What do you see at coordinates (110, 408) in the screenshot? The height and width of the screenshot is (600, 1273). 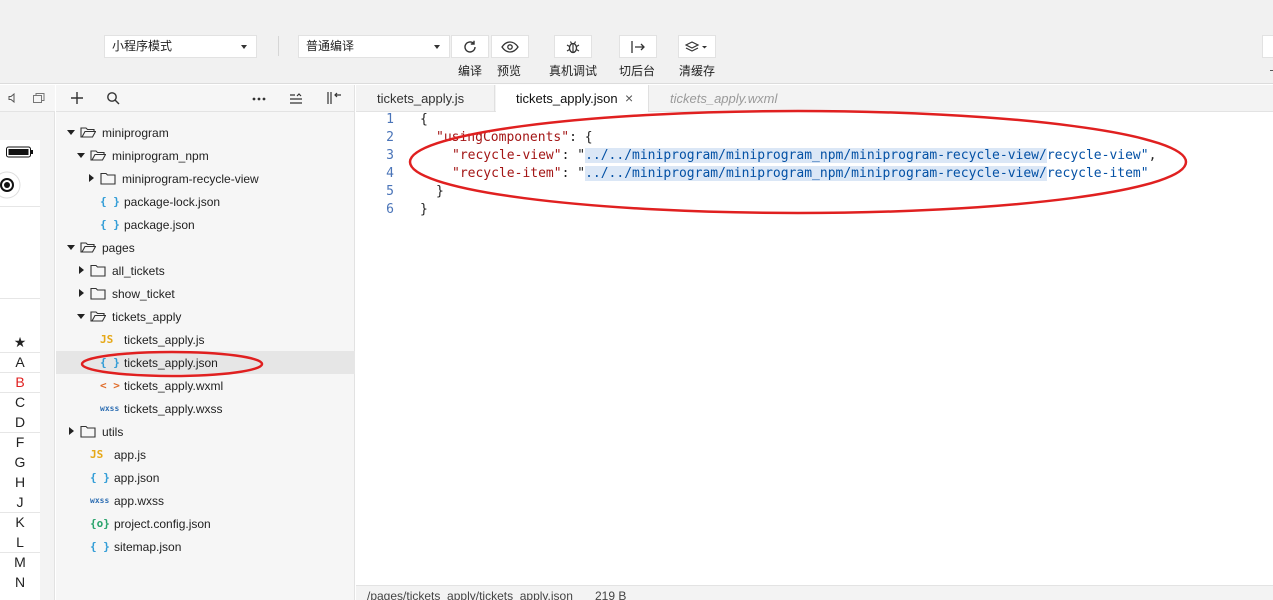 I see `wxss-file-icon: wxss` at bounding box center [110, 408].